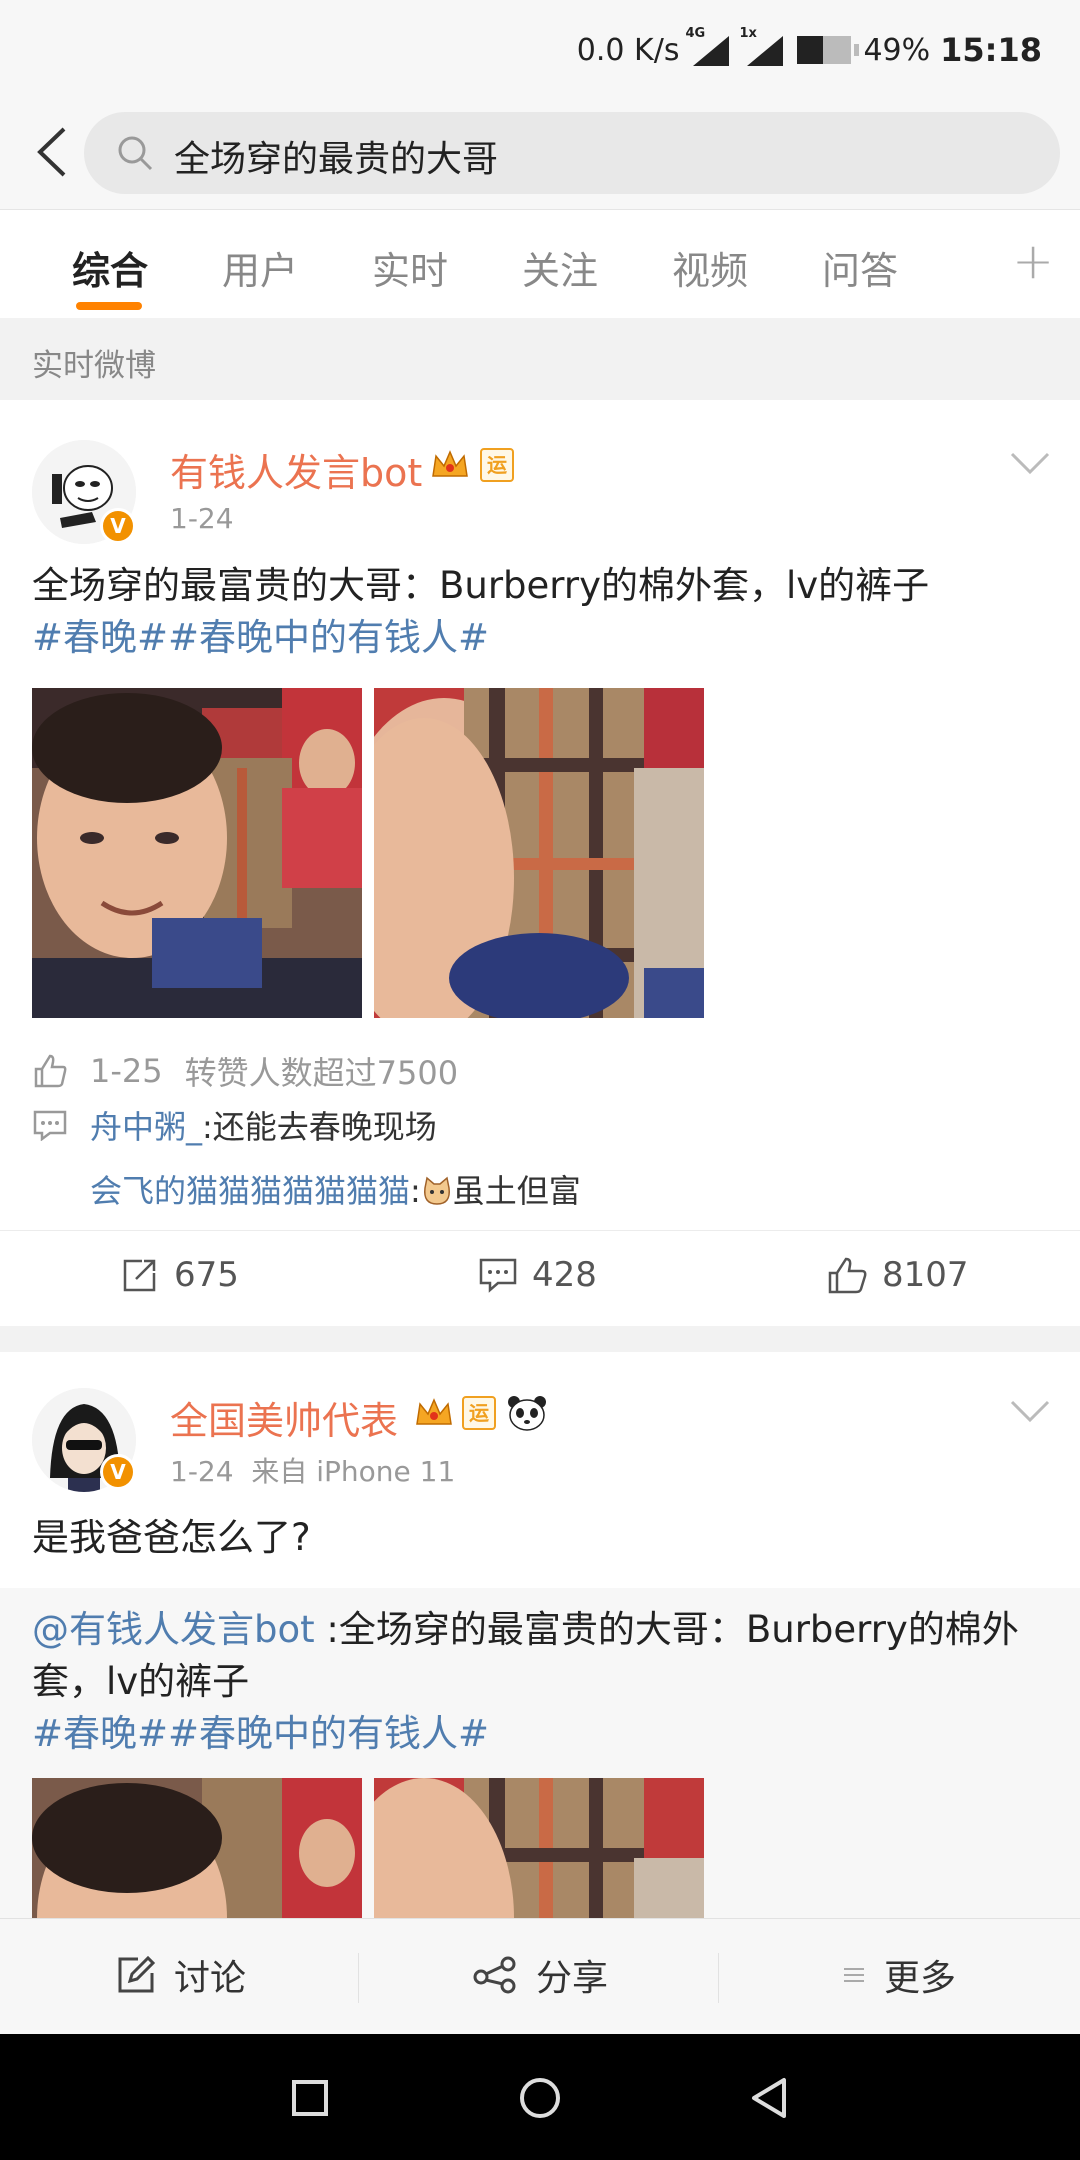  I want to click on share-label: 分享, so click(572, 1978).